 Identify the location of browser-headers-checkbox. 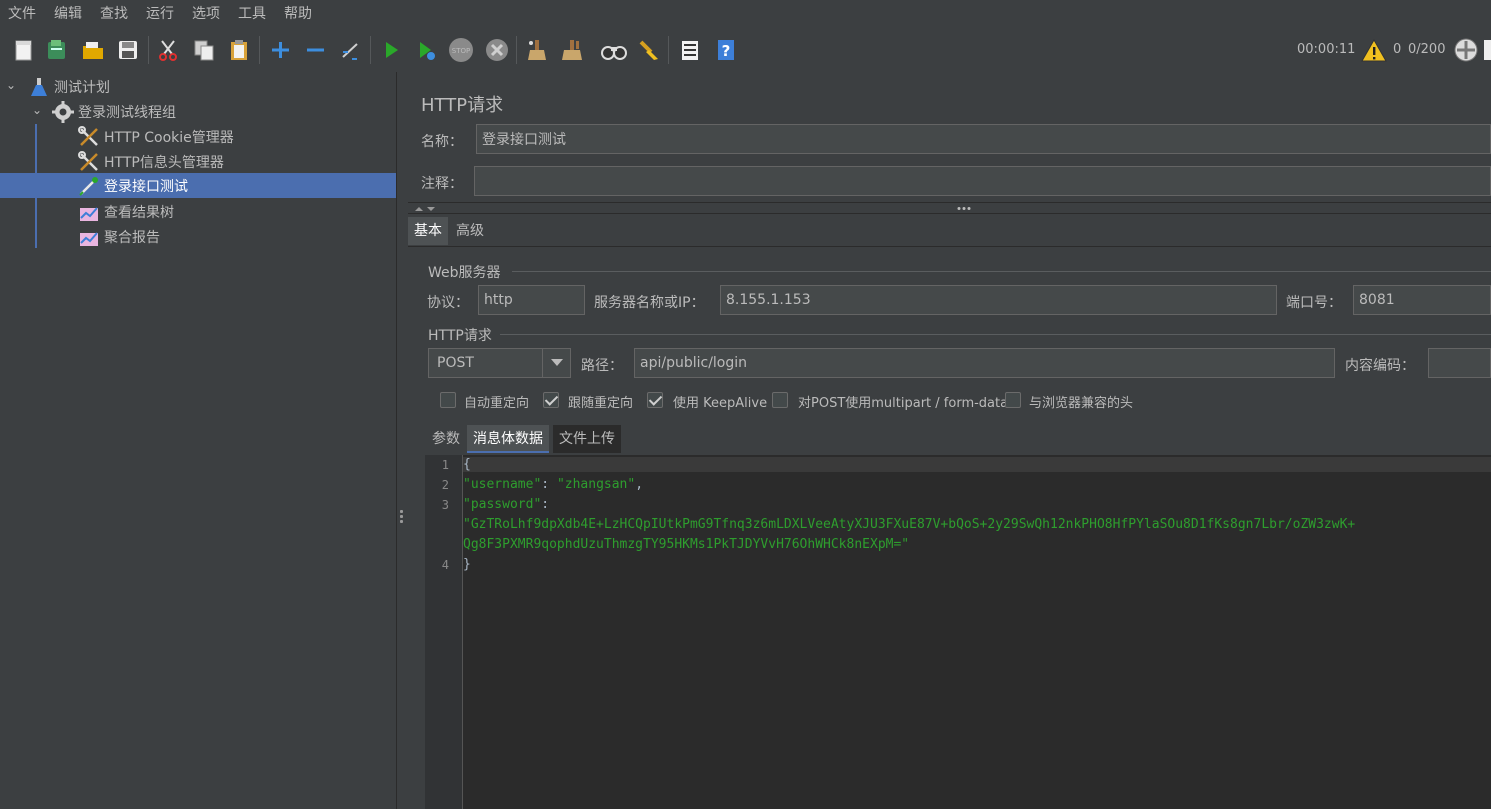
(1013, 400).